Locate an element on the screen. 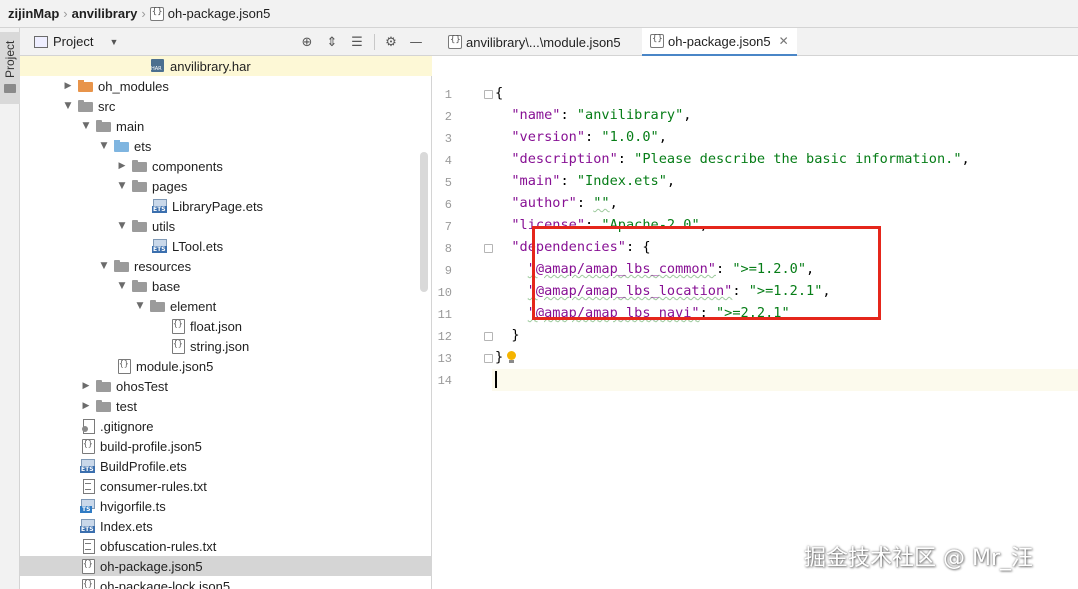  folder-orange-icon is located at coordinates (86, 86).